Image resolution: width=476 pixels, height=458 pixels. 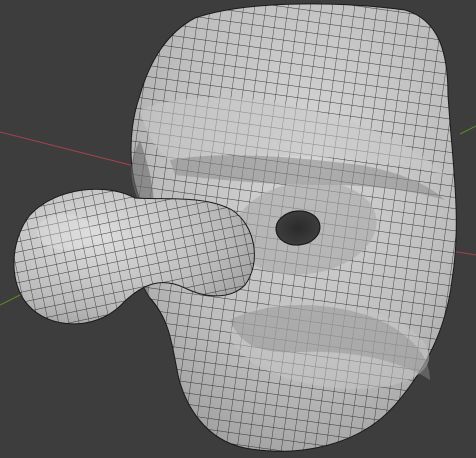 I want to click on x-axis-line, so click(x=75, y=151).